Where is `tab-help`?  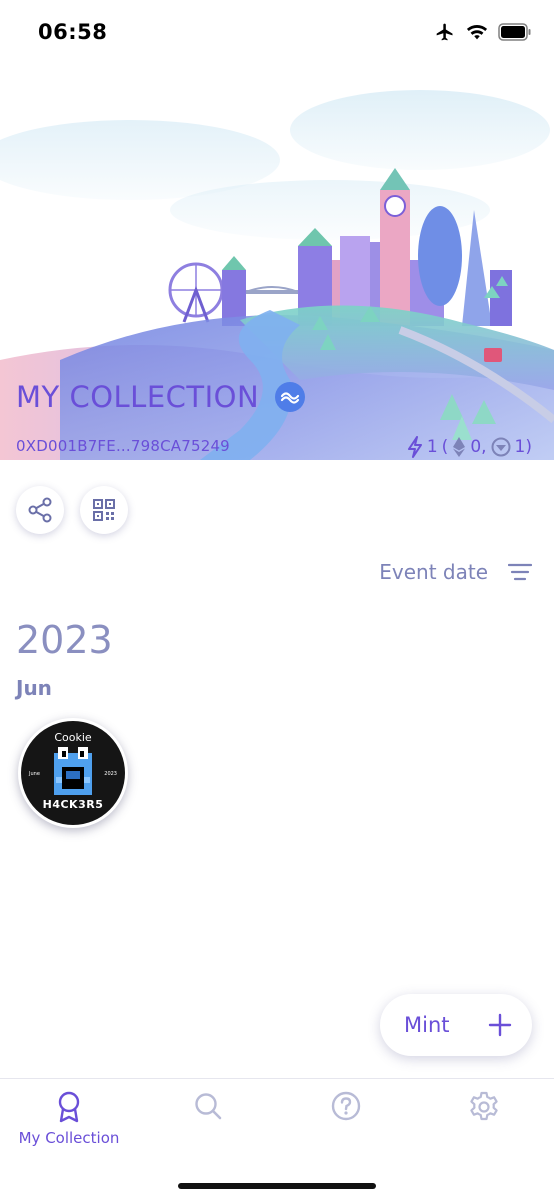
tab-help is located at coordinates (346, 1106).